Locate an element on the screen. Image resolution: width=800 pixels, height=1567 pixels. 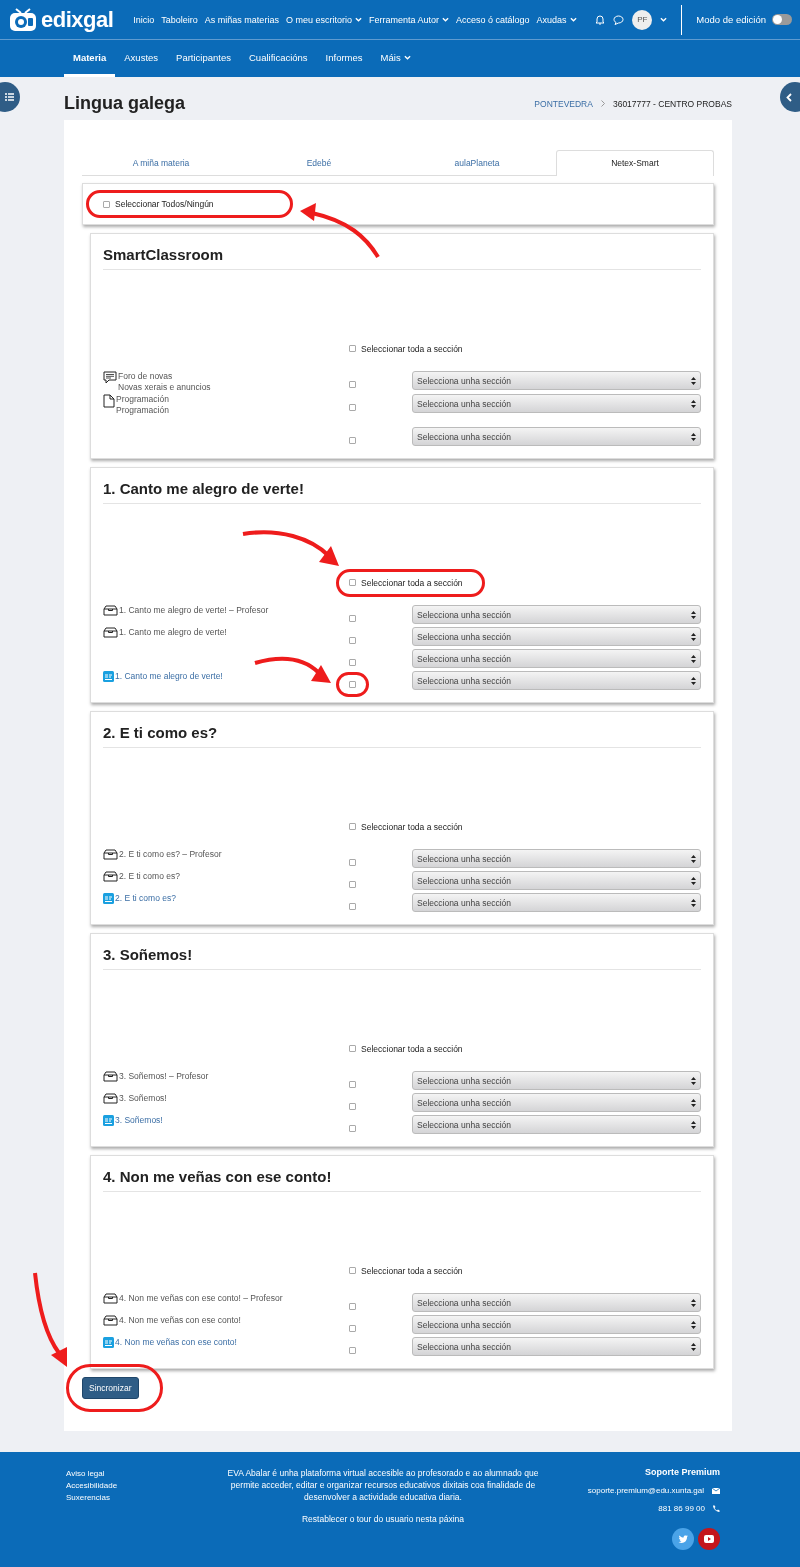
footer-link: Suxerencias is located at coordinates (141, 1497).